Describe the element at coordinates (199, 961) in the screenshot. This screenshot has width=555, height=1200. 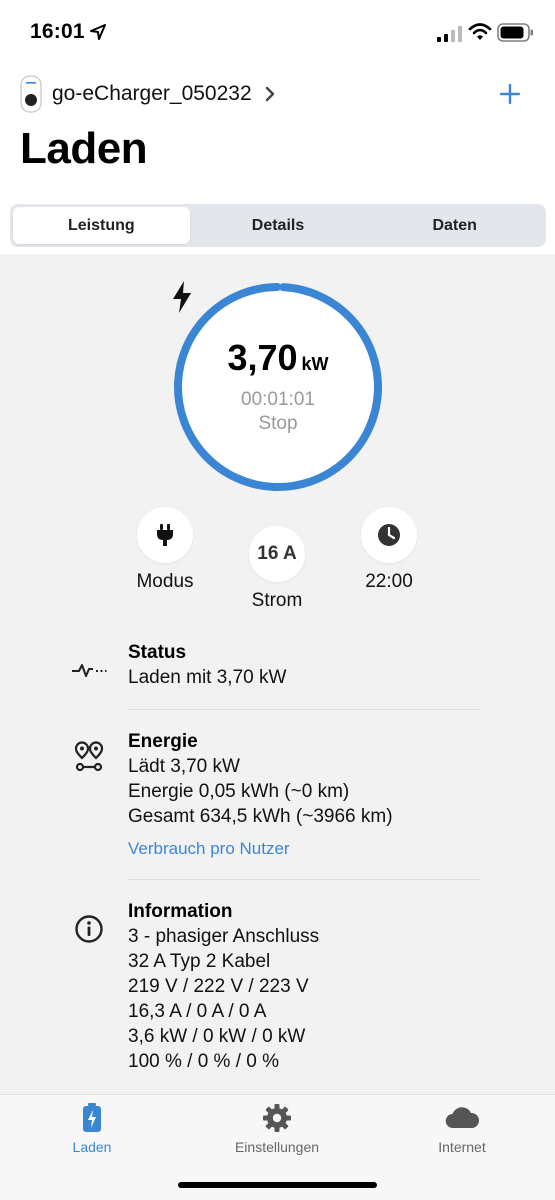
I see `info-line: 32 A Typ 2 Kabel` at that location.